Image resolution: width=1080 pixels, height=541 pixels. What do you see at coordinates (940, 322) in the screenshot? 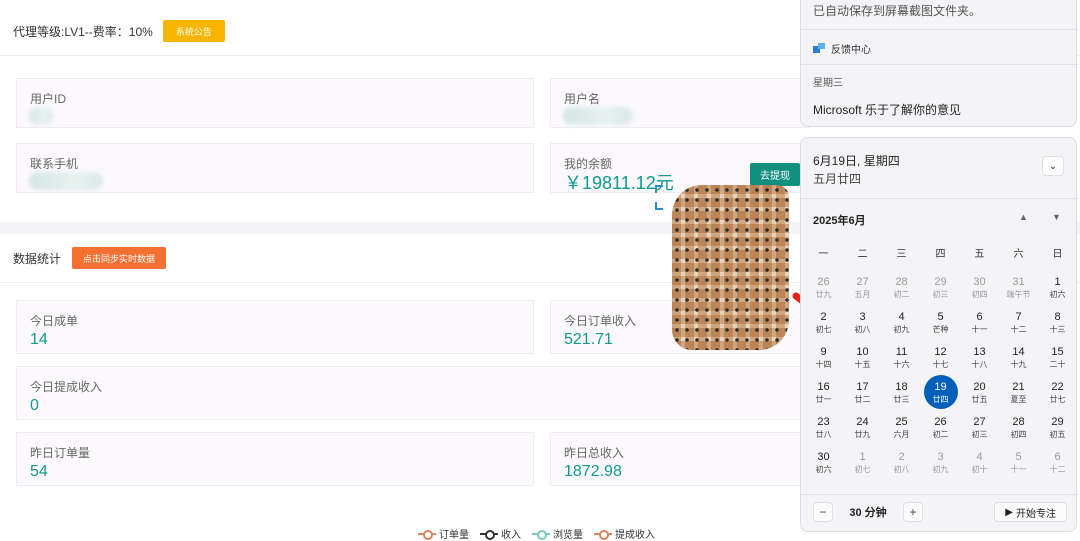
I see `calendar-day: 5 芒种` at bounding box center [940, 322].